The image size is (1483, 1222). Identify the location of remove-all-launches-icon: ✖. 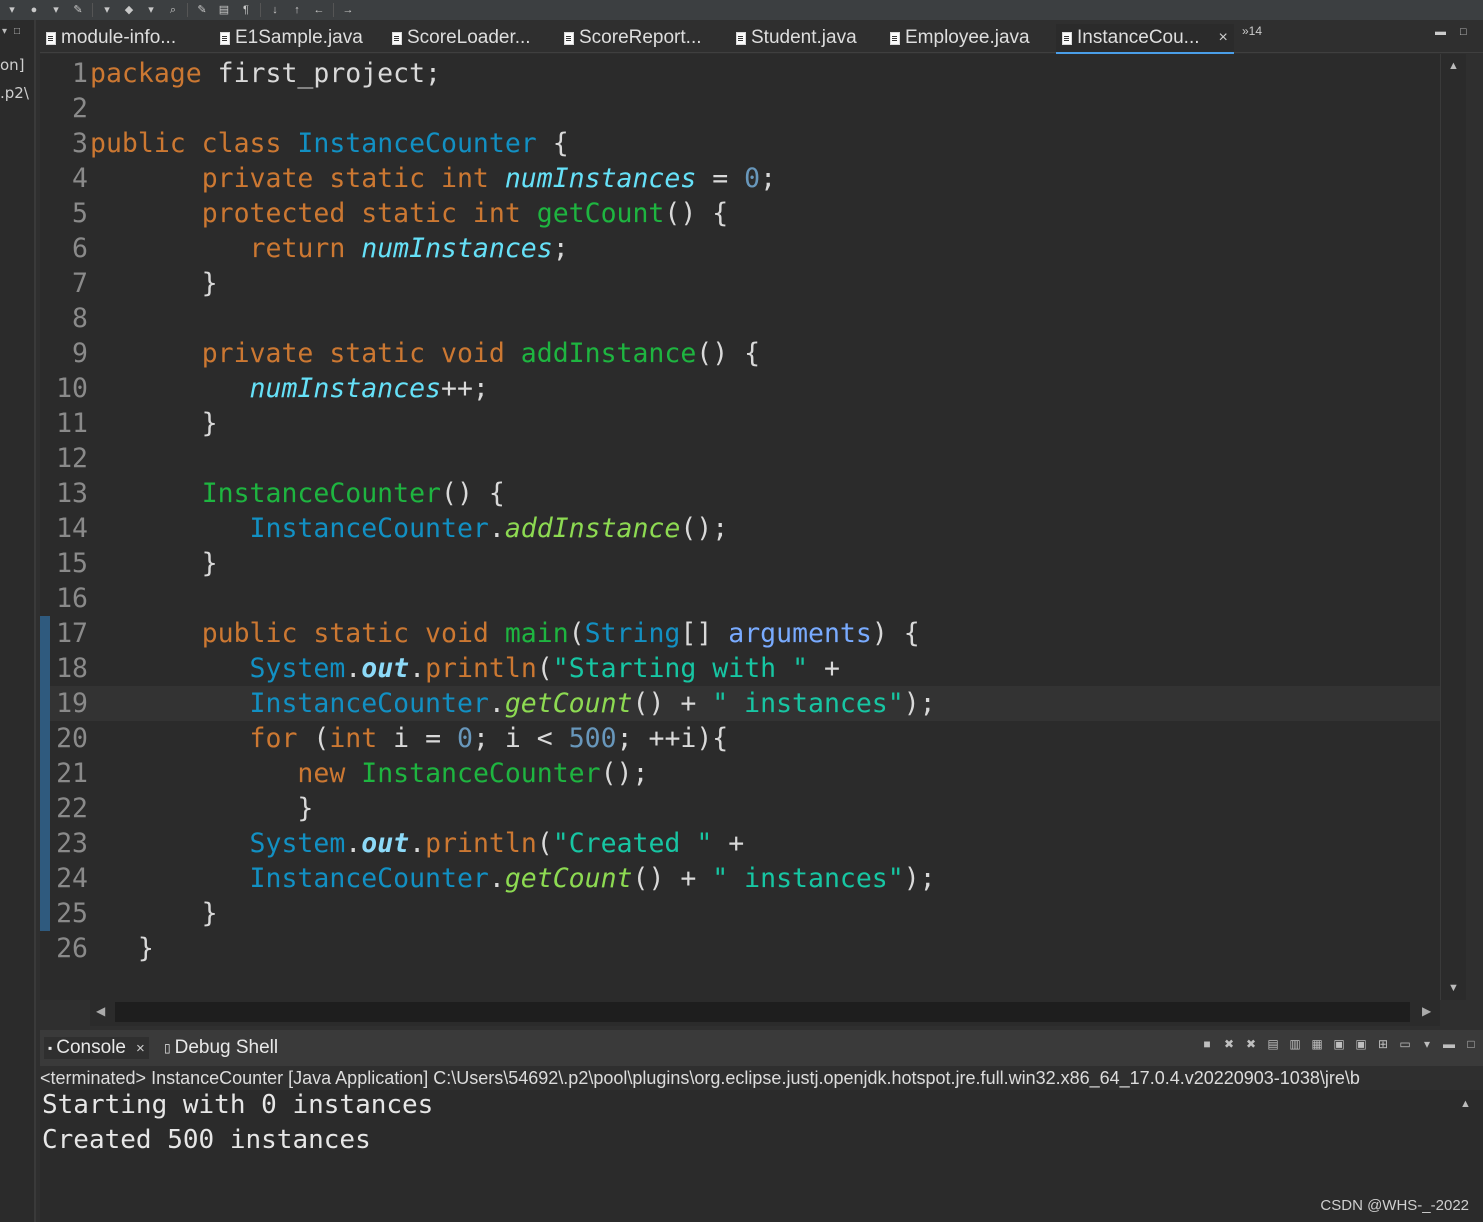
(1251, 1044).